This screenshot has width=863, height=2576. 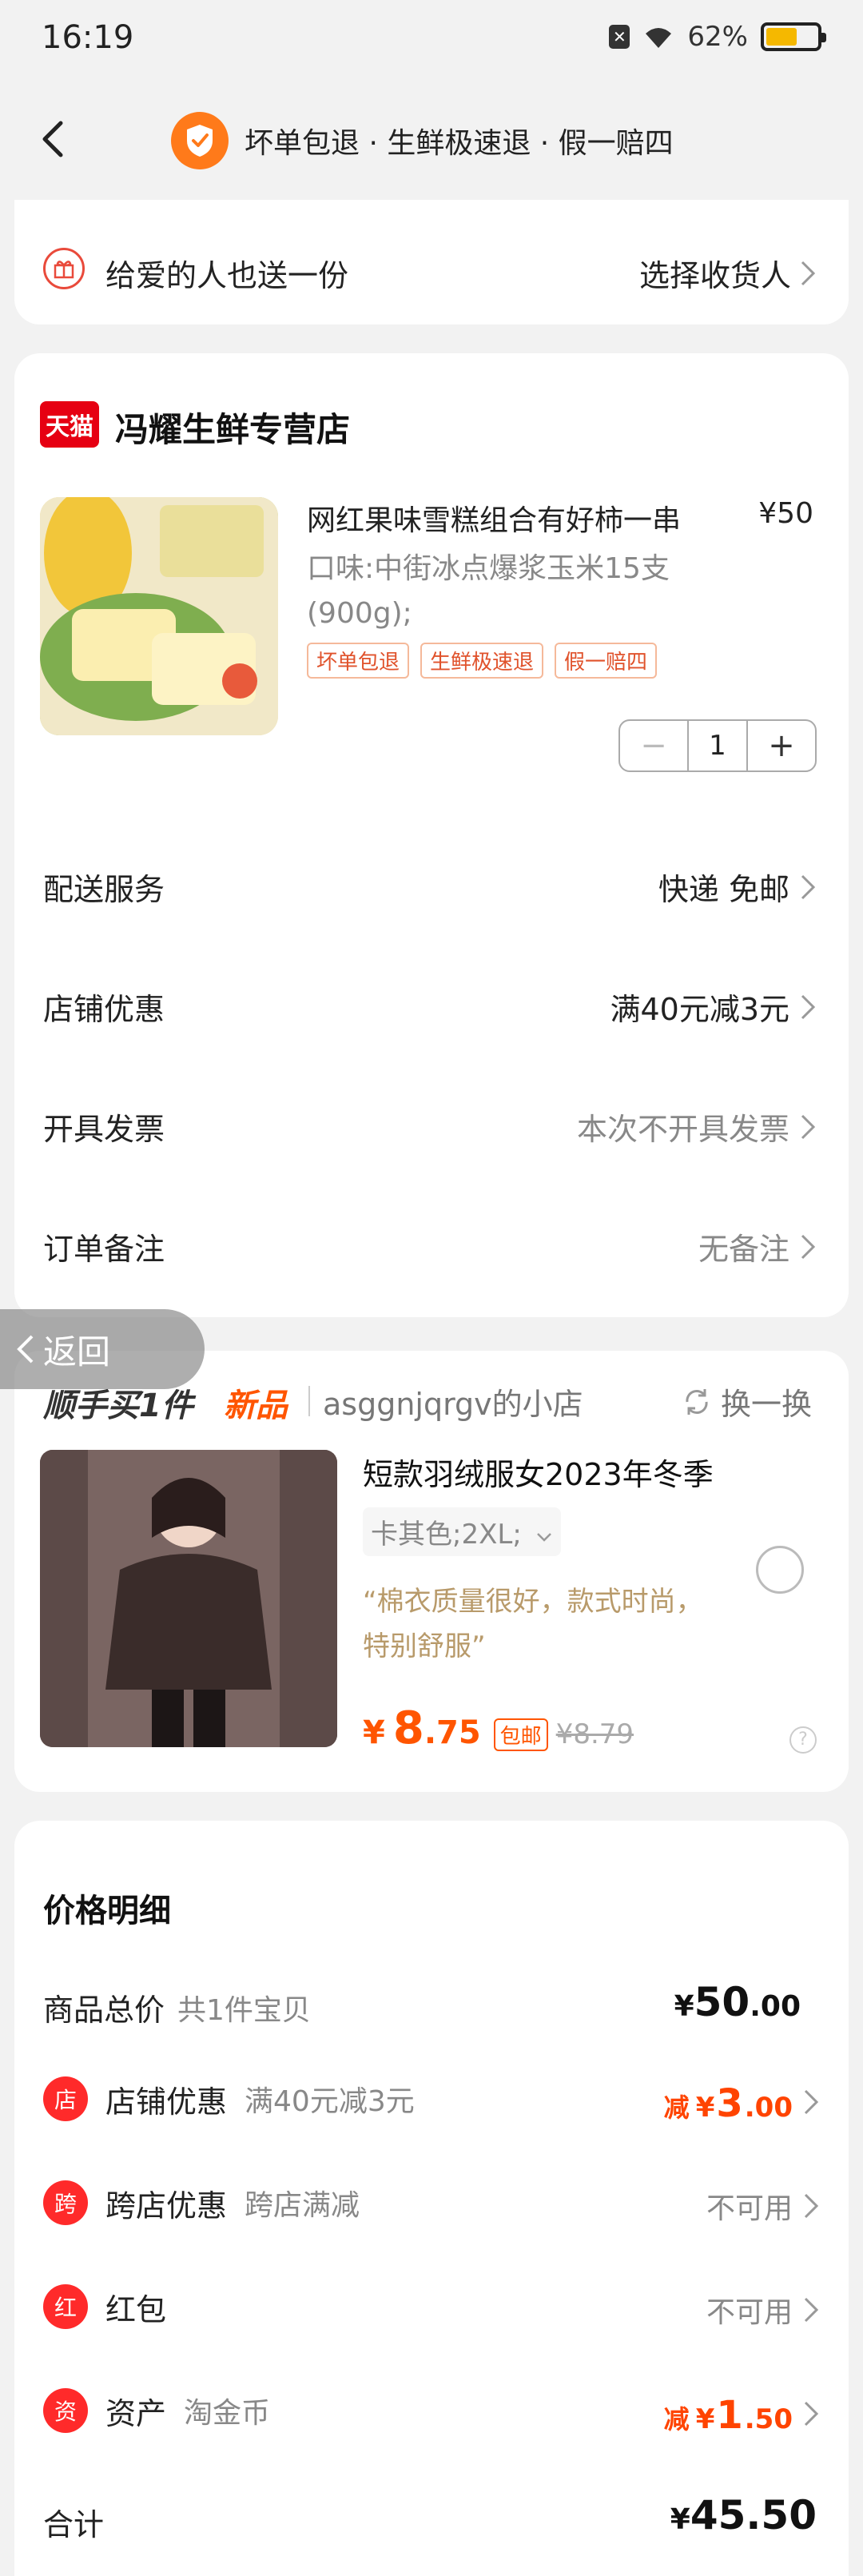 I want to click on select-recipient-button: 选择收货人, so click(x=728, y=273).